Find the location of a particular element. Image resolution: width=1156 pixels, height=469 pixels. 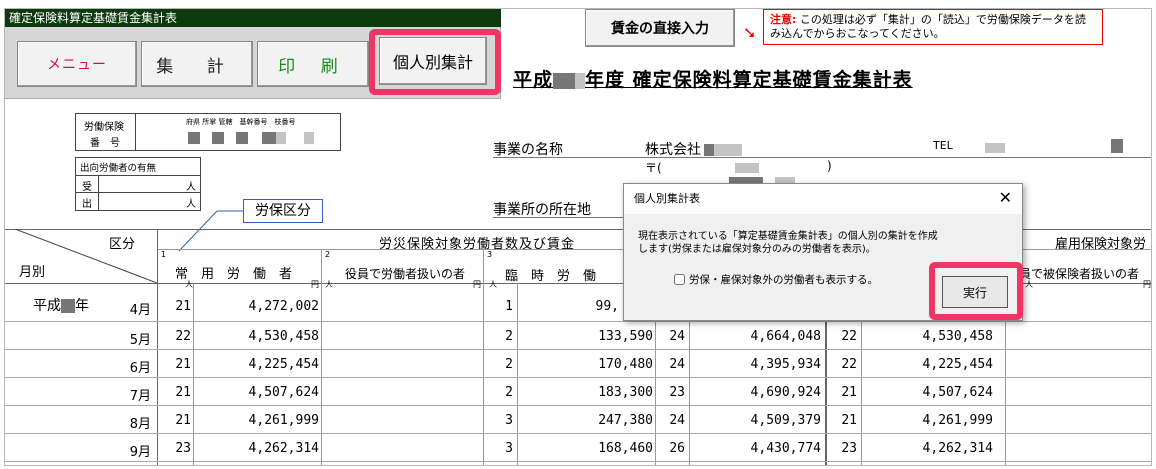

document-title: 平成 年度 確定保険料算定基礎賃金集計表 is located at coordinates (713, 78).